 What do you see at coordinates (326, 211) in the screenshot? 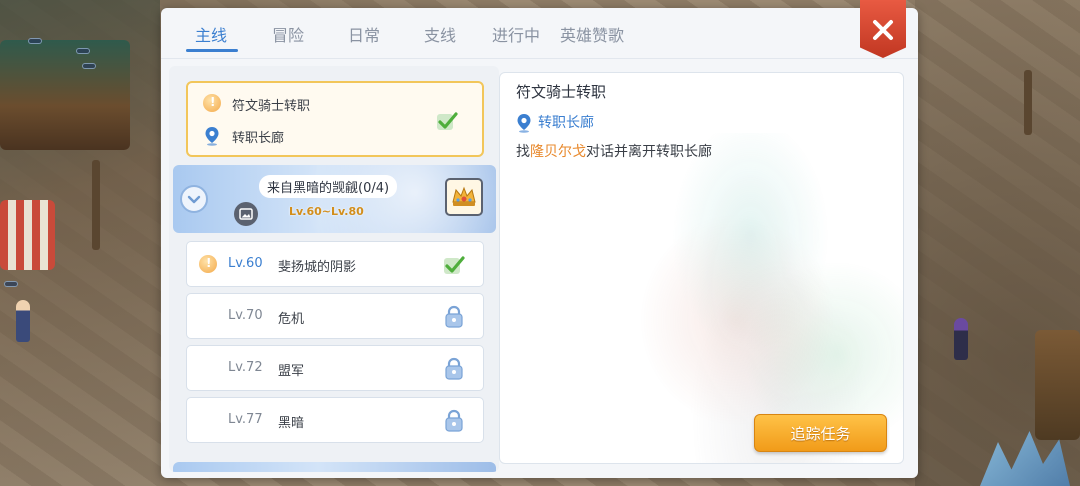
I see `chapter-level-range: Lv.60~Lv.80` at bounding box center [326, 211].